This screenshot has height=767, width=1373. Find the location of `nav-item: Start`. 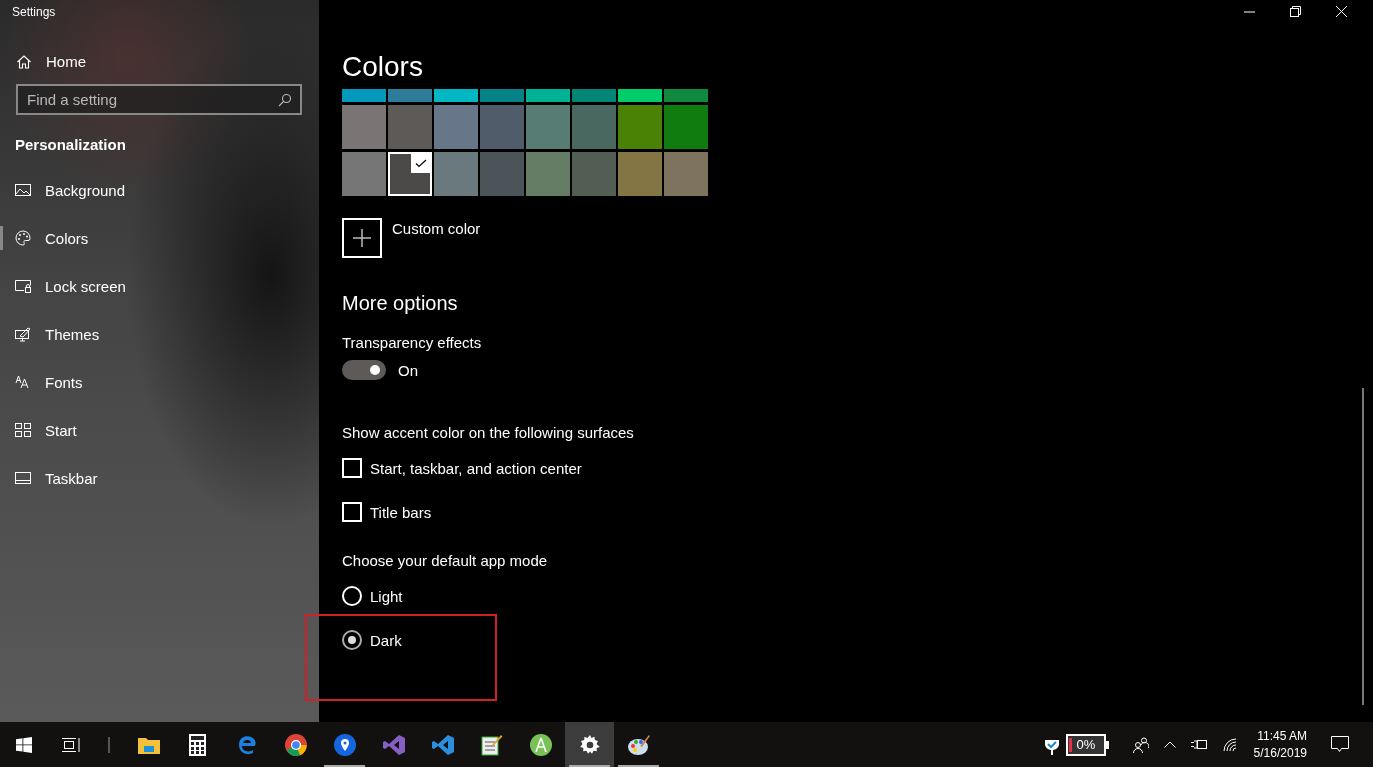

nav-item: Start is located at coordinates (159, 430).